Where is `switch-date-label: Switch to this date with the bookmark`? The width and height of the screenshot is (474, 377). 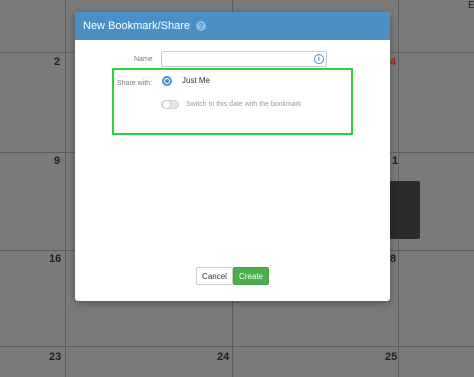
switch-date-label: Switch to this date with the bookmark is located at coordinates (244, 104).